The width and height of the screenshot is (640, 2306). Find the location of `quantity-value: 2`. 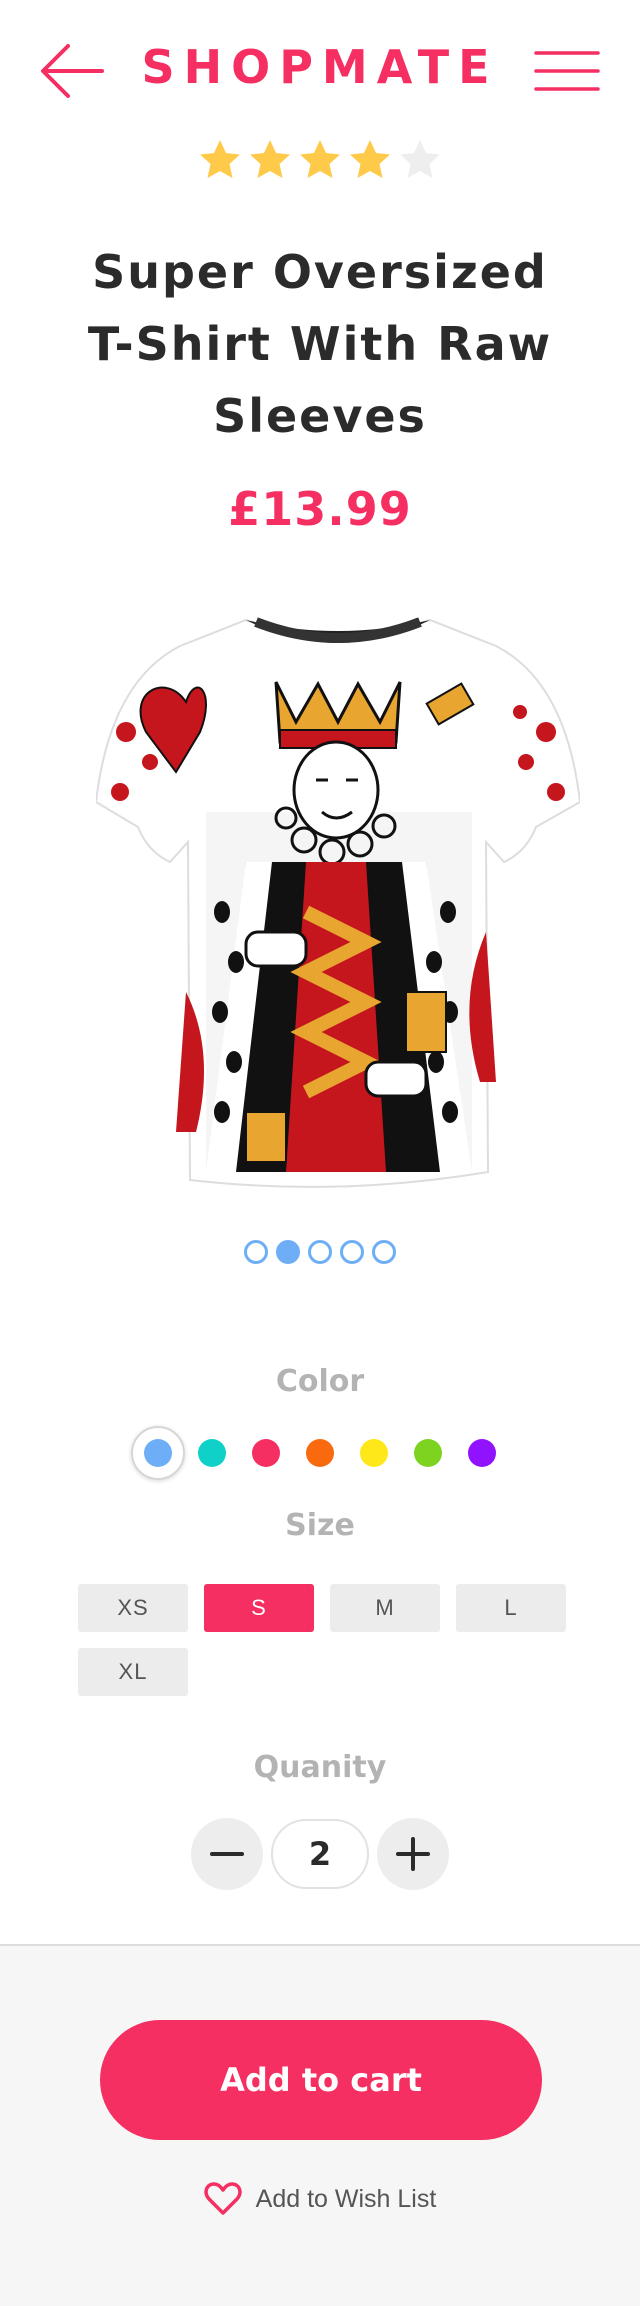

quantity-value: 2 is located at coordinates (320, 1854).